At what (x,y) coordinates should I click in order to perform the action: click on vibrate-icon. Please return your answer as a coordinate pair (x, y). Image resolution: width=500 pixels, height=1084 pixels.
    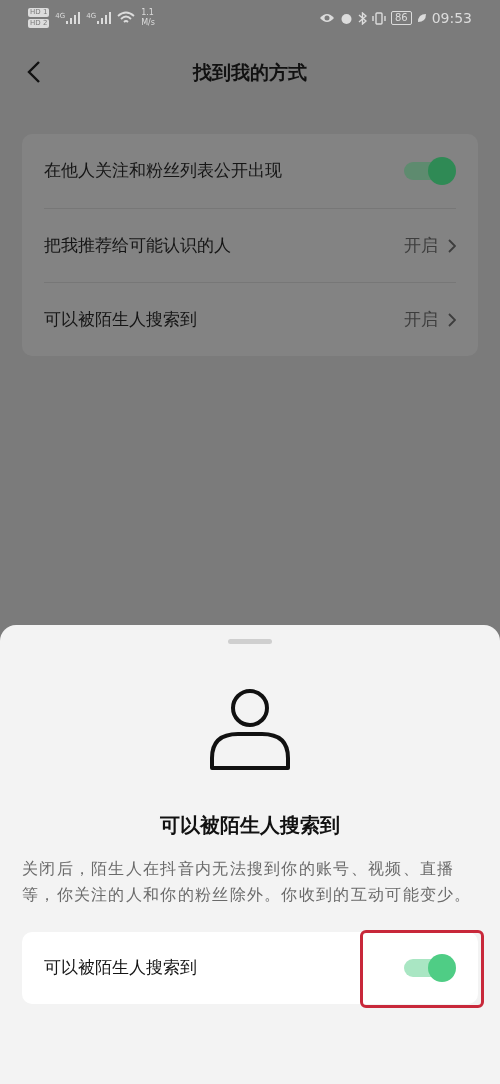
    Looking at the image, I should click on (378, 18).